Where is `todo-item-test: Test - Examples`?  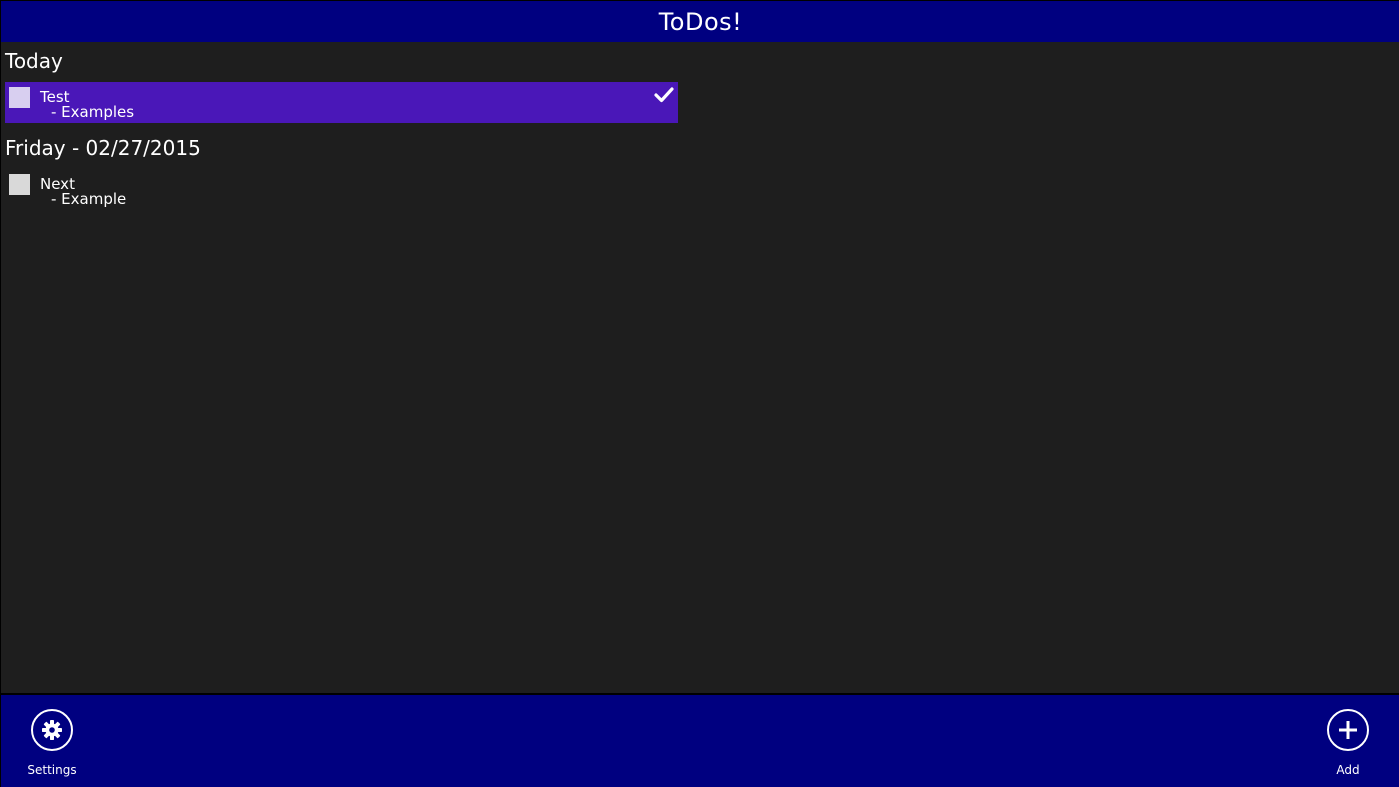 todo-item-test: Test - Examples is located at coordinates (341, 102).